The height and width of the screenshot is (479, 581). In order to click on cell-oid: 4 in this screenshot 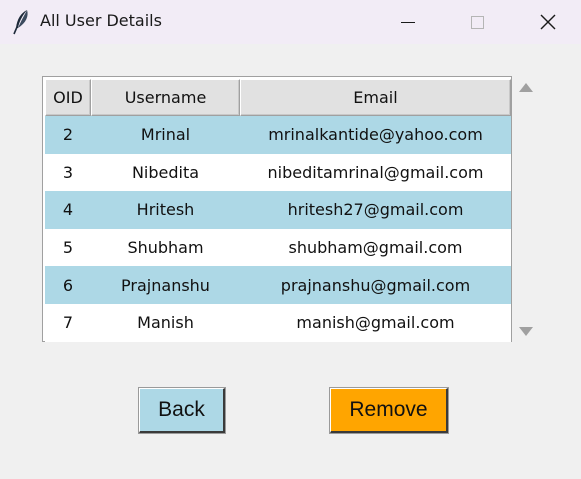, I will do `click(68, 210)`.